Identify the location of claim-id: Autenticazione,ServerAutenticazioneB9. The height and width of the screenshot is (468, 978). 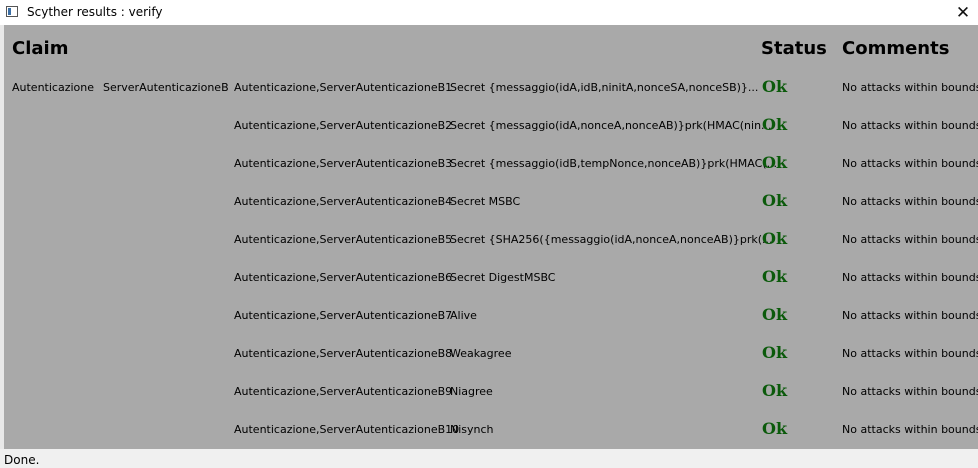
(343, 391).